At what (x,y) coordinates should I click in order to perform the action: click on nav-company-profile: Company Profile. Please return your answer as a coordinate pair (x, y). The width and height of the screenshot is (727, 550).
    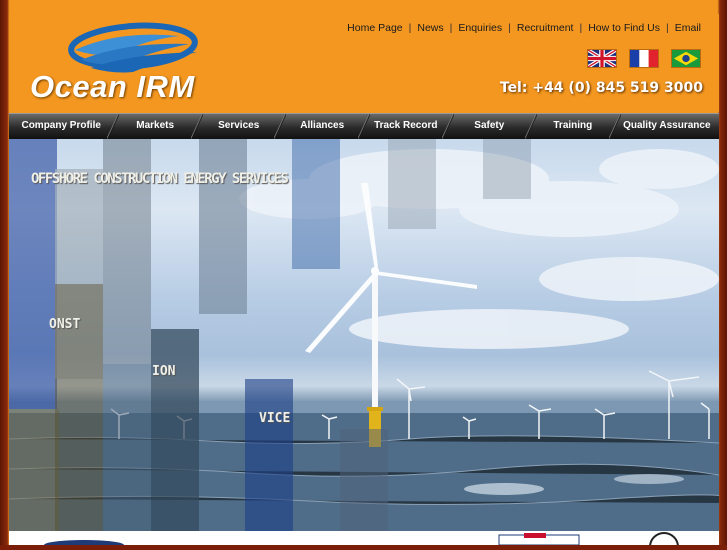
    Looking at the image, I should click on (64, 126).